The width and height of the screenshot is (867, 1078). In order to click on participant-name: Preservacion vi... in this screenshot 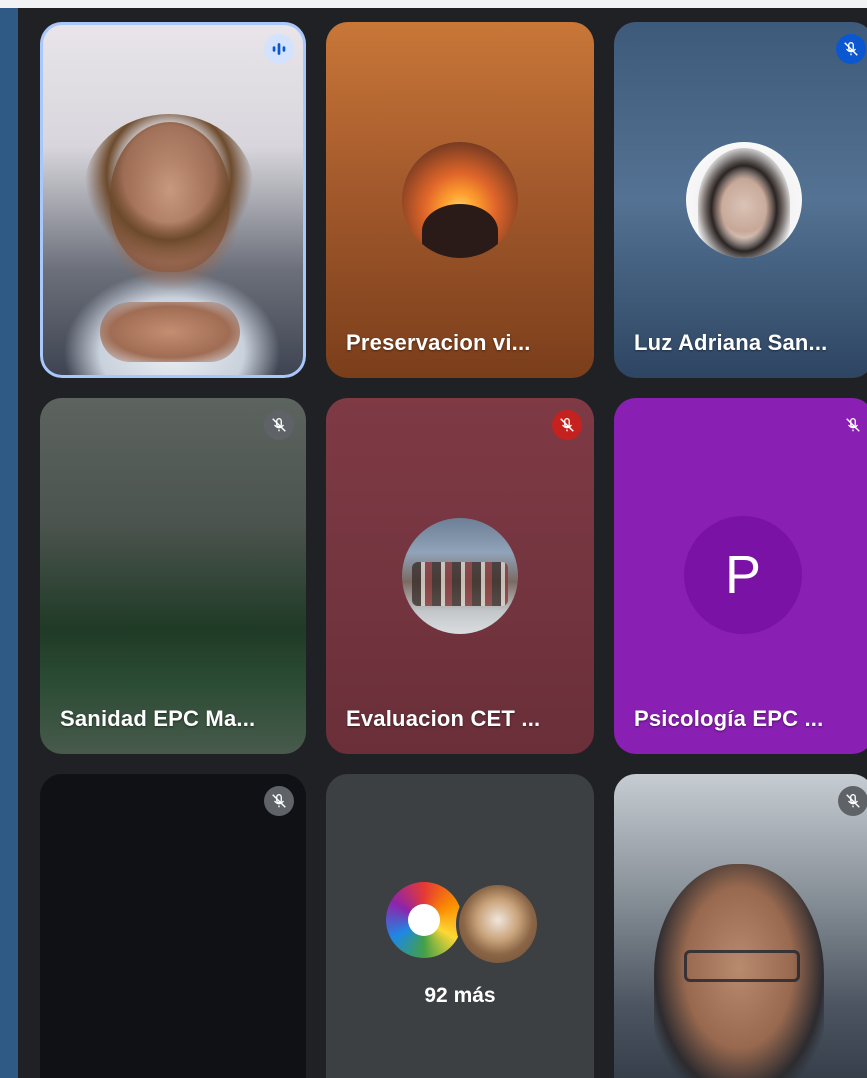, I will do `click(438, 342)`.